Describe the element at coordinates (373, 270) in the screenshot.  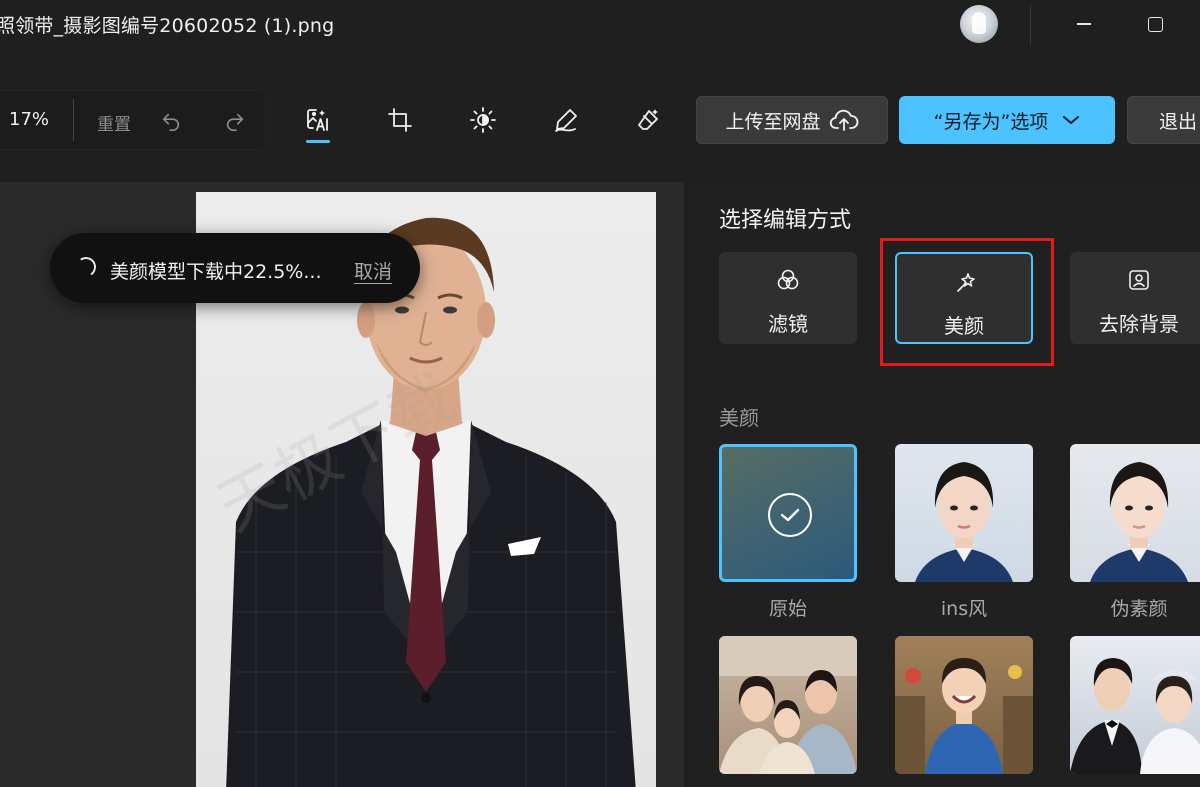
I see `cancel-download-link: 取消` at that location.